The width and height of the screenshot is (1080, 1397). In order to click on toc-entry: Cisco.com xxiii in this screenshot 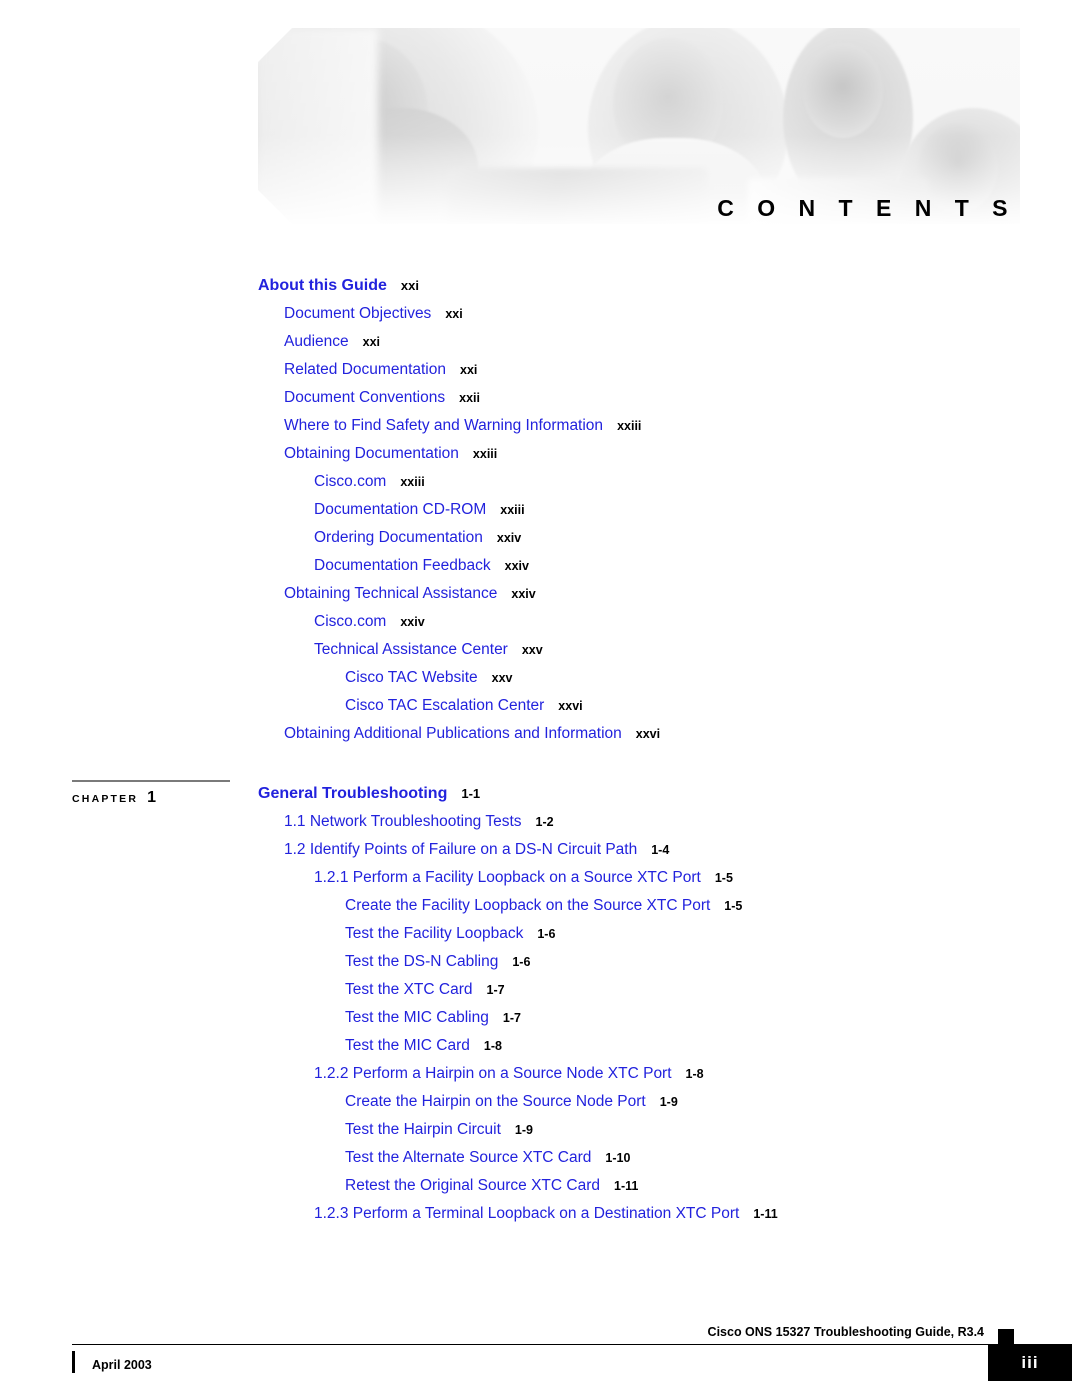, I will do `click(540, 482)`.